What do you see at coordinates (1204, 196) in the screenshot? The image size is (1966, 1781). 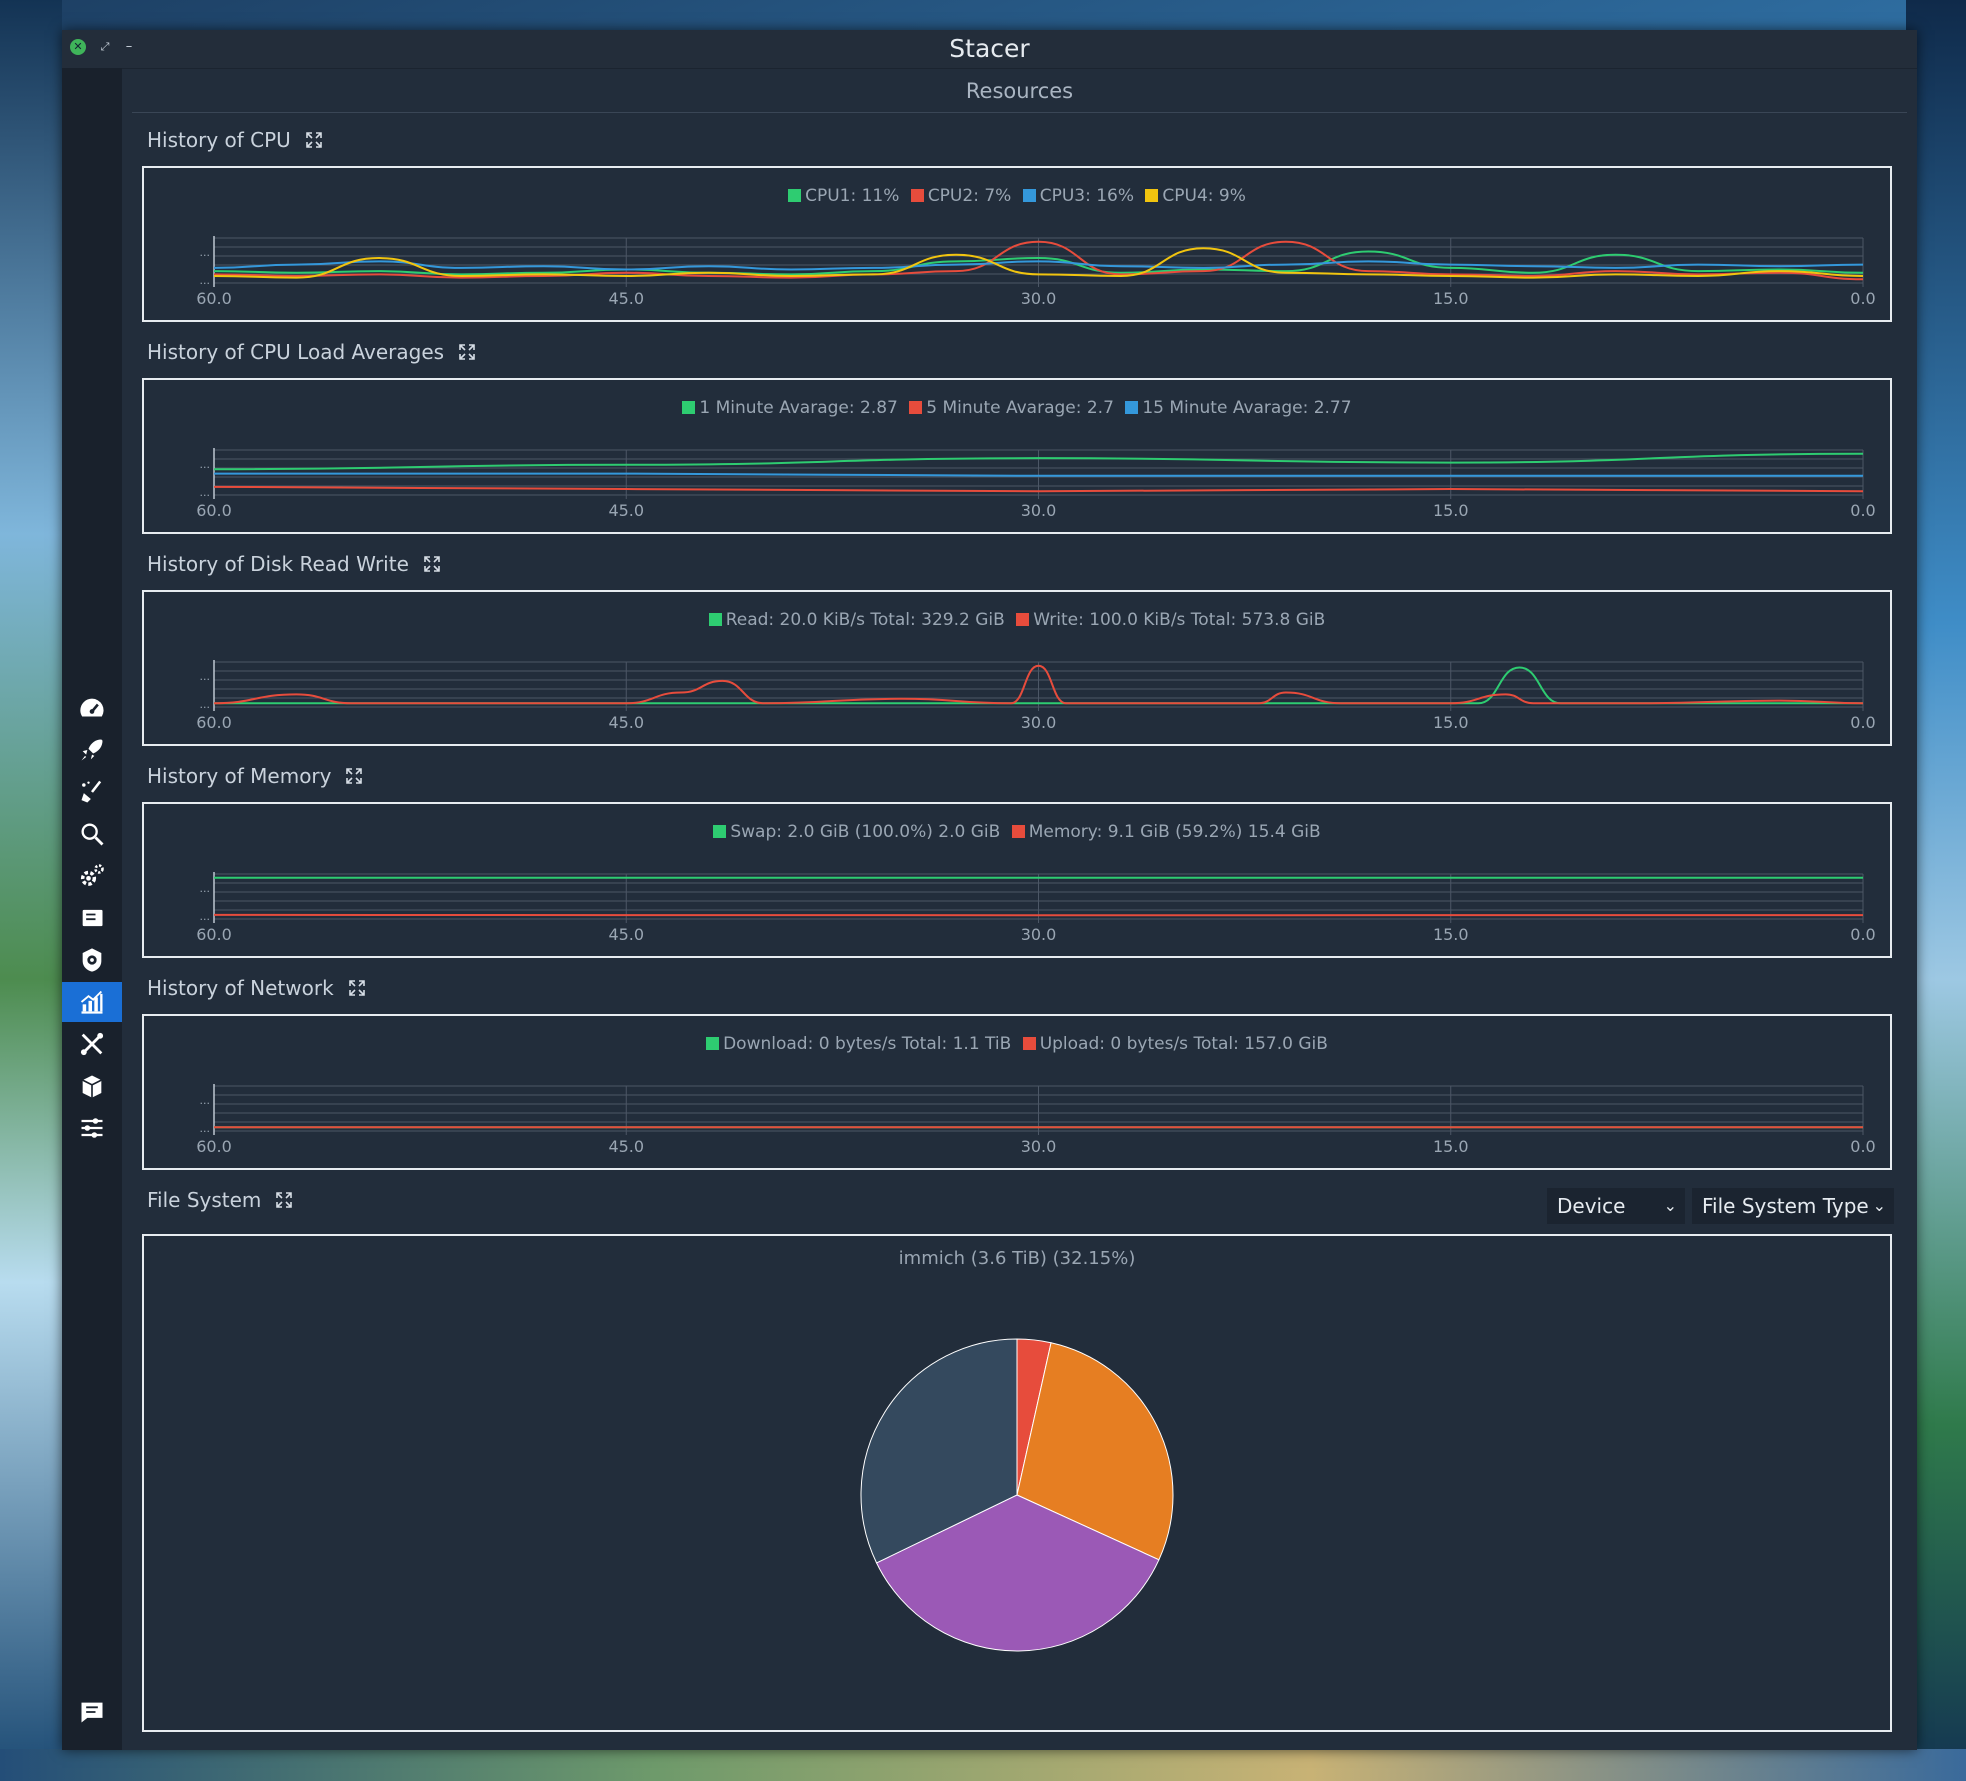 I see `legend-label: CPU4: 9%` at bounding box center [1204, 196].